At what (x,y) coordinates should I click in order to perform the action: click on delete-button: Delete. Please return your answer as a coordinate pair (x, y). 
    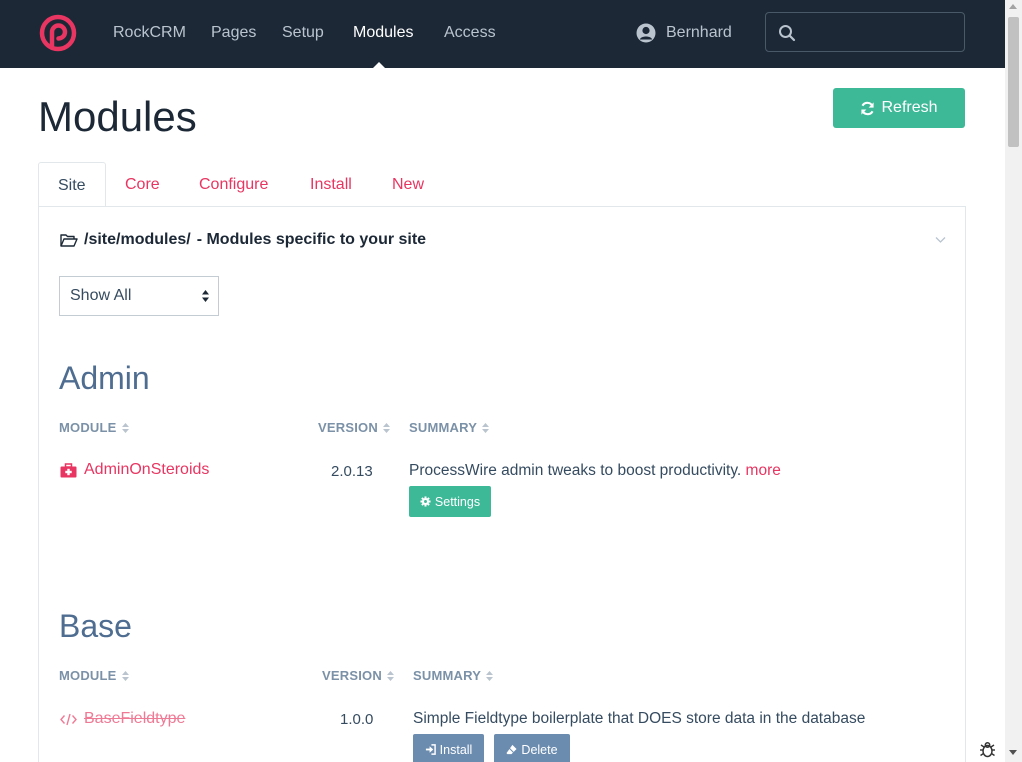
    Looking at the image, I should click on (532, 748).